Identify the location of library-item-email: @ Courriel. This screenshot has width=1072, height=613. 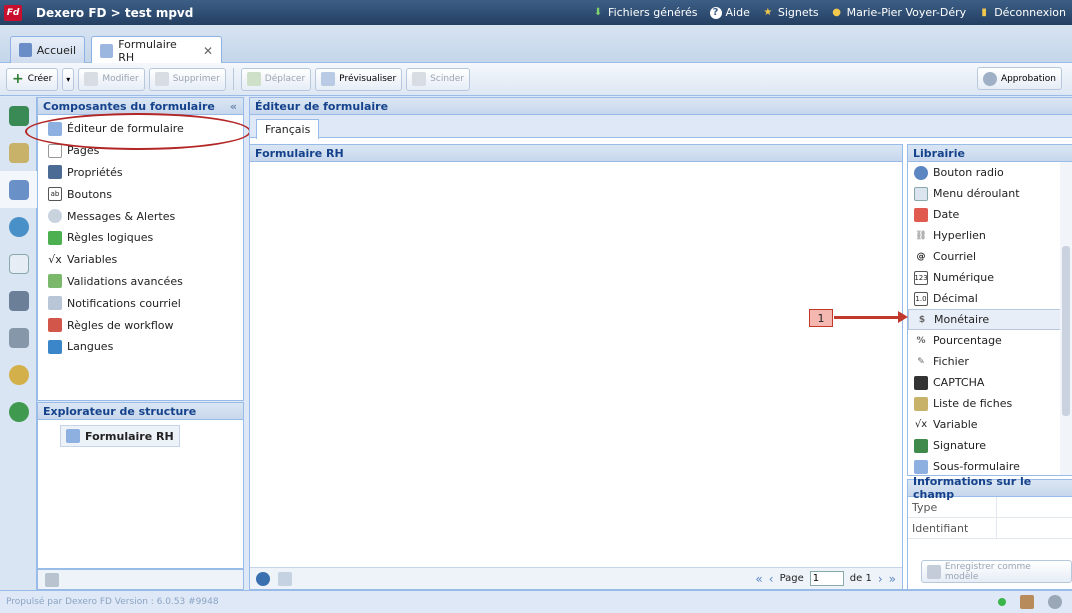
(990, 256).